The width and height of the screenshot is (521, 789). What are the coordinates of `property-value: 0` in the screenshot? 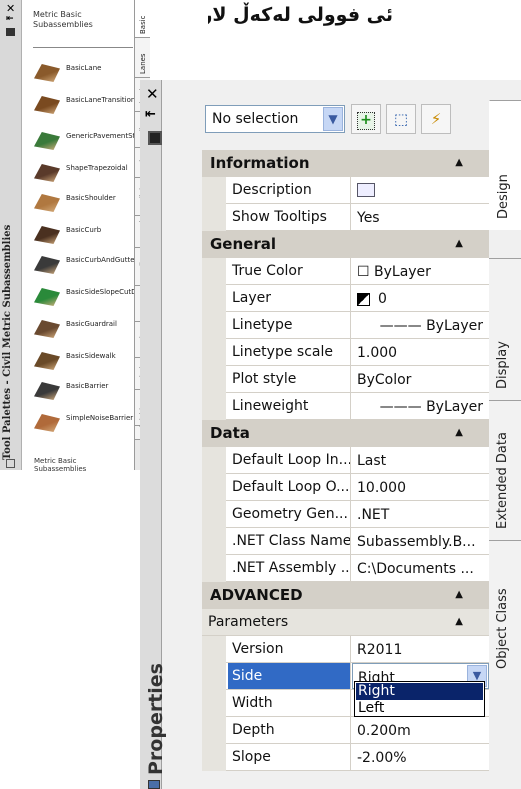 It's located at (420, 298).